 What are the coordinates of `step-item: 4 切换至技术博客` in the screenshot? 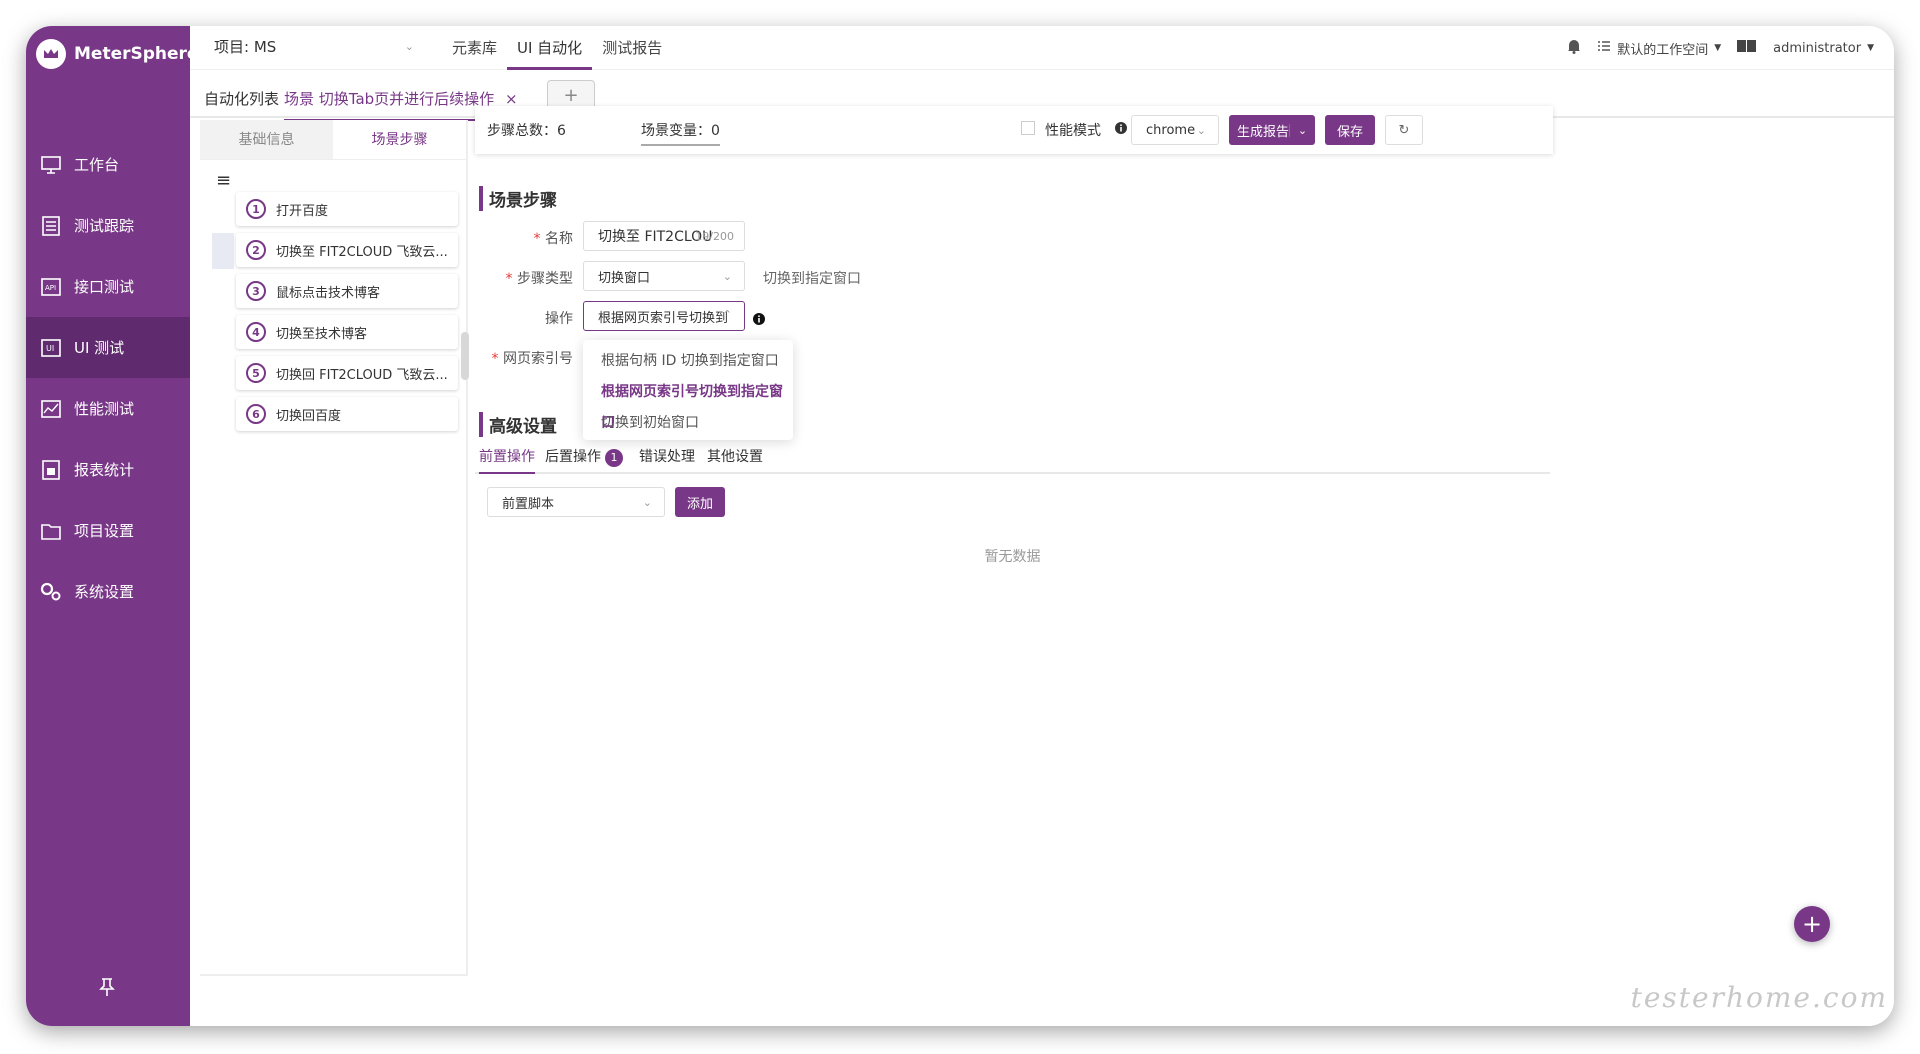 It's located at (347, 332).